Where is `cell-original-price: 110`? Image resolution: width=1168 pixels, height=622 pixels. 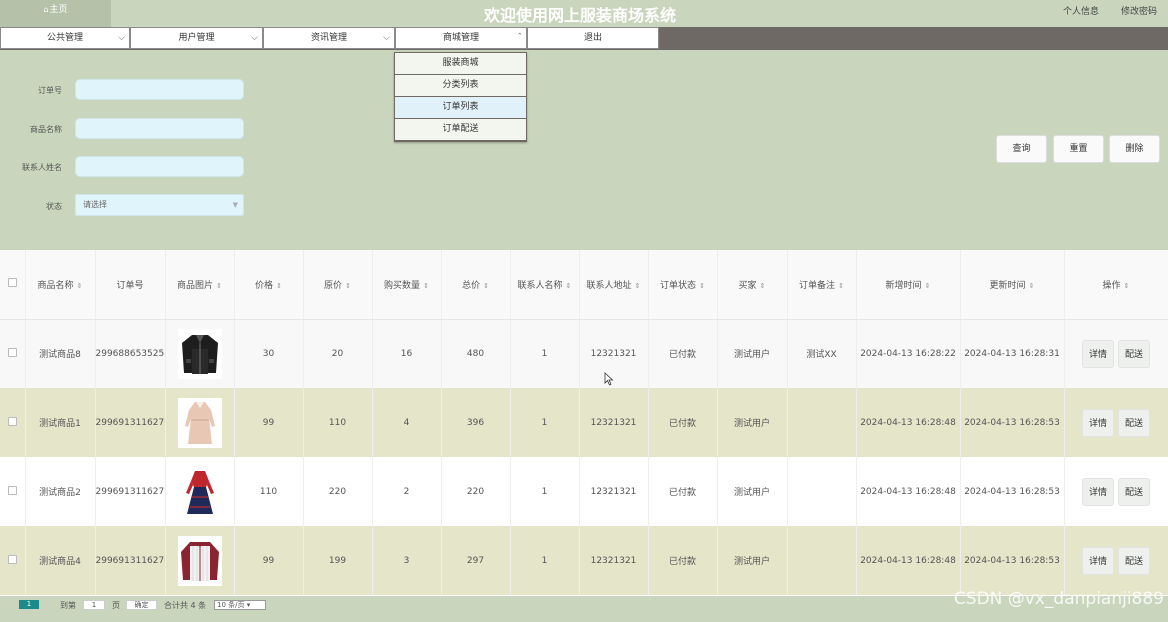 cell-original-price: 110 is located at coordinates (338, 422).